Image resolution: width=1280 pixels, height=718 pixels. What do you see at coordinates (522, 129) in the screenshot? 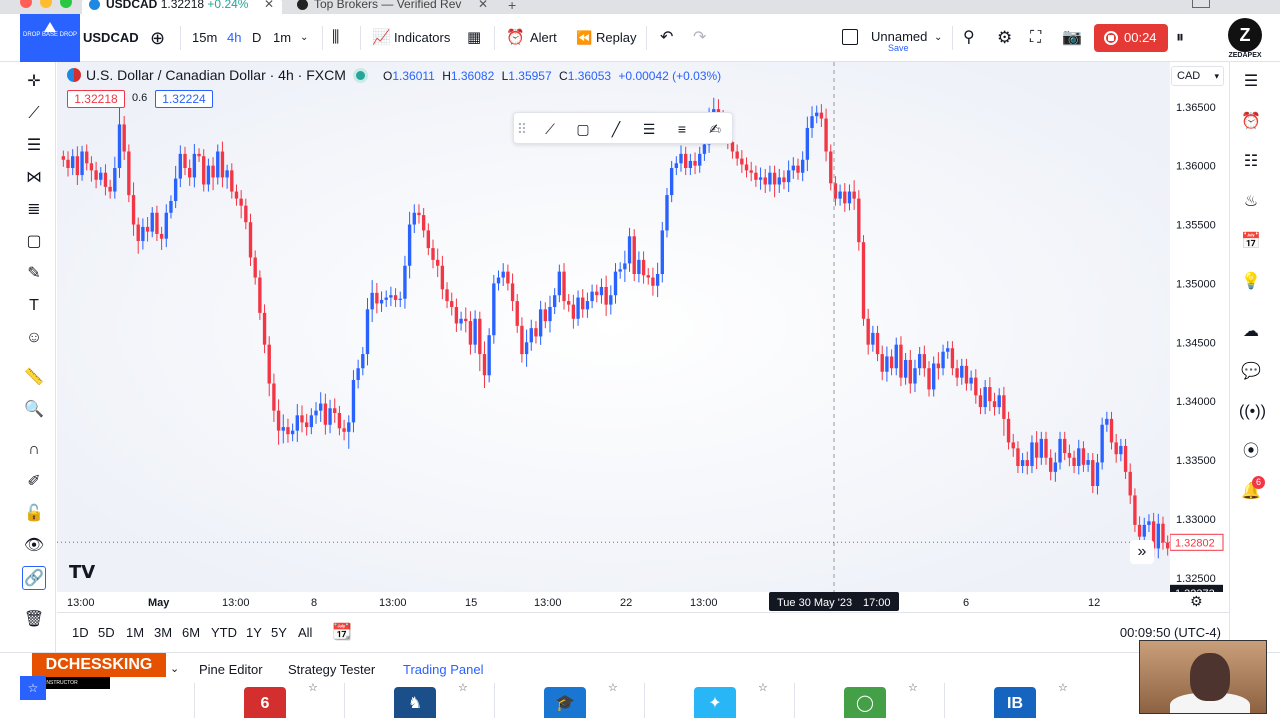
I see `drag-handle-icon: ⠿` at bounding box center [522, 129].